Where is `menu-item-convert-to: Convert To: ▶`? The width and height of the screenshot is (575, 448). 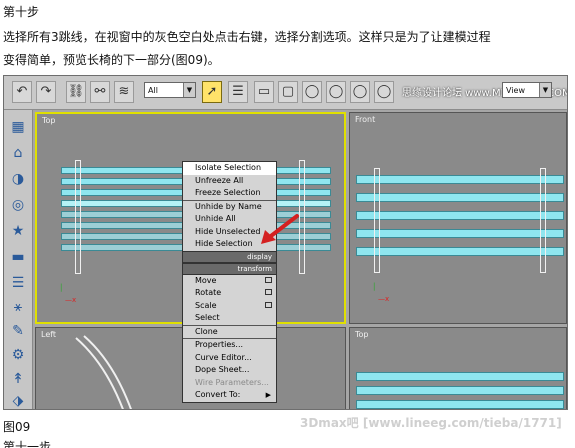 menu-item-convert-to: Convert To: ▶ is located at coordinates (229, 395).